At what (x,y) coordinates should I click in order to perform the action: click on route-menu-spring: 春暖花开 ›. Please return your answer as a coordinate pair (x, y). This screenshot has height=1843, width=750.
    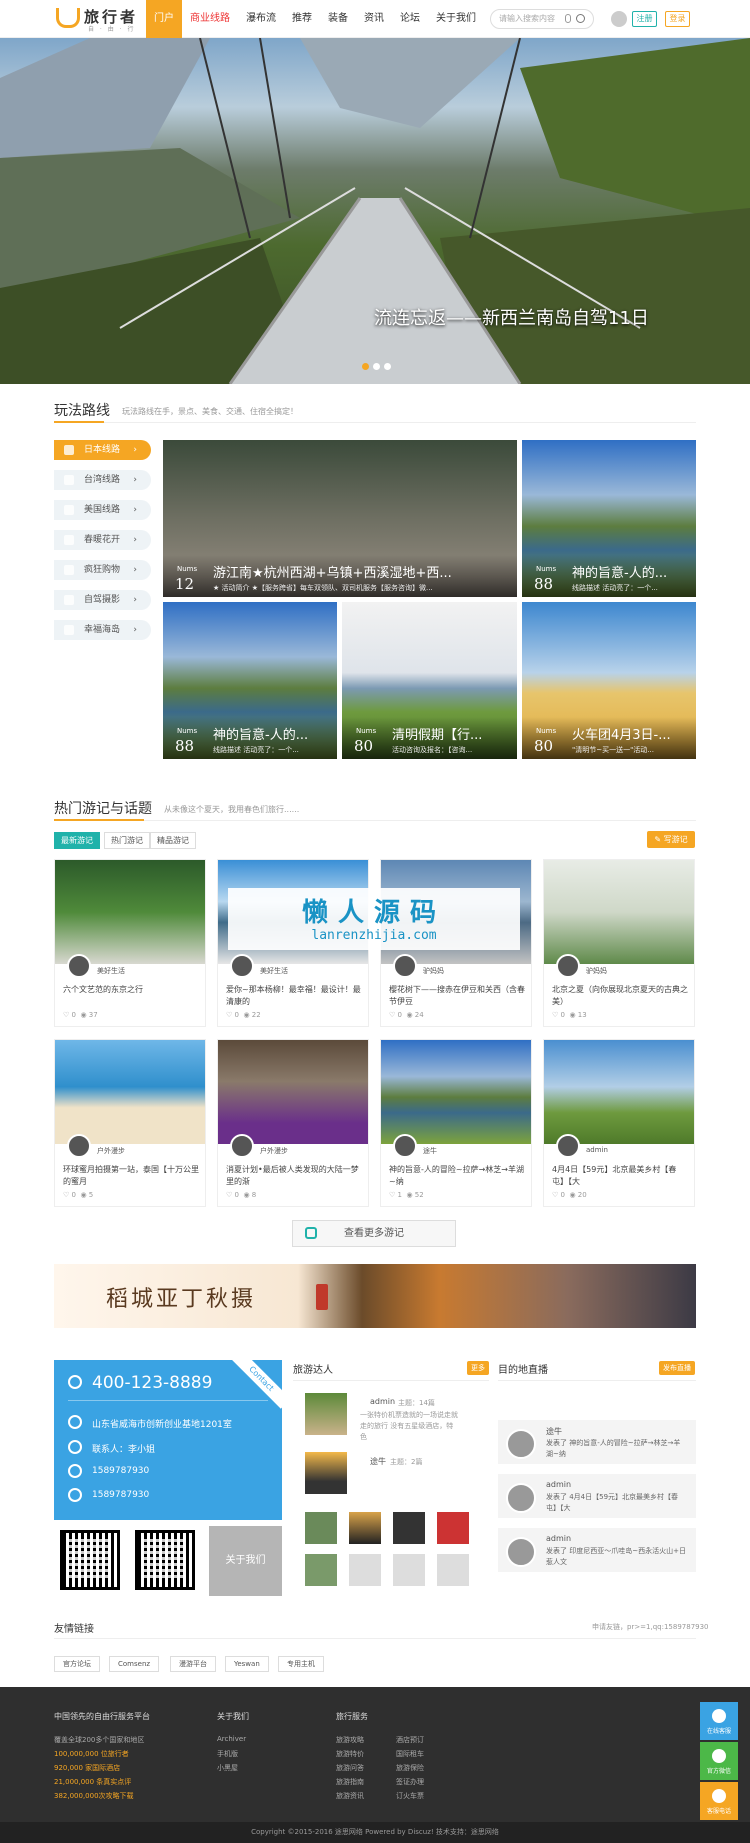
    Looking at the image, I should click on (102, 540).